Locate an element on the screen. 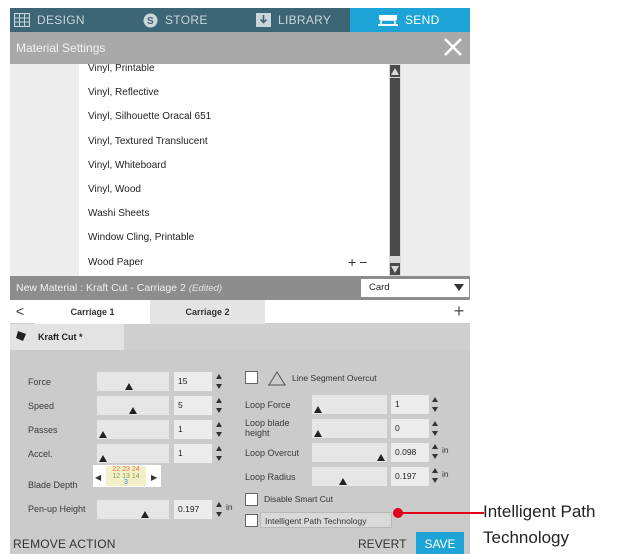 This screenshot has width=635, height=554. list-item: Vinyl, Reflective is located at coordinates (240, 93).